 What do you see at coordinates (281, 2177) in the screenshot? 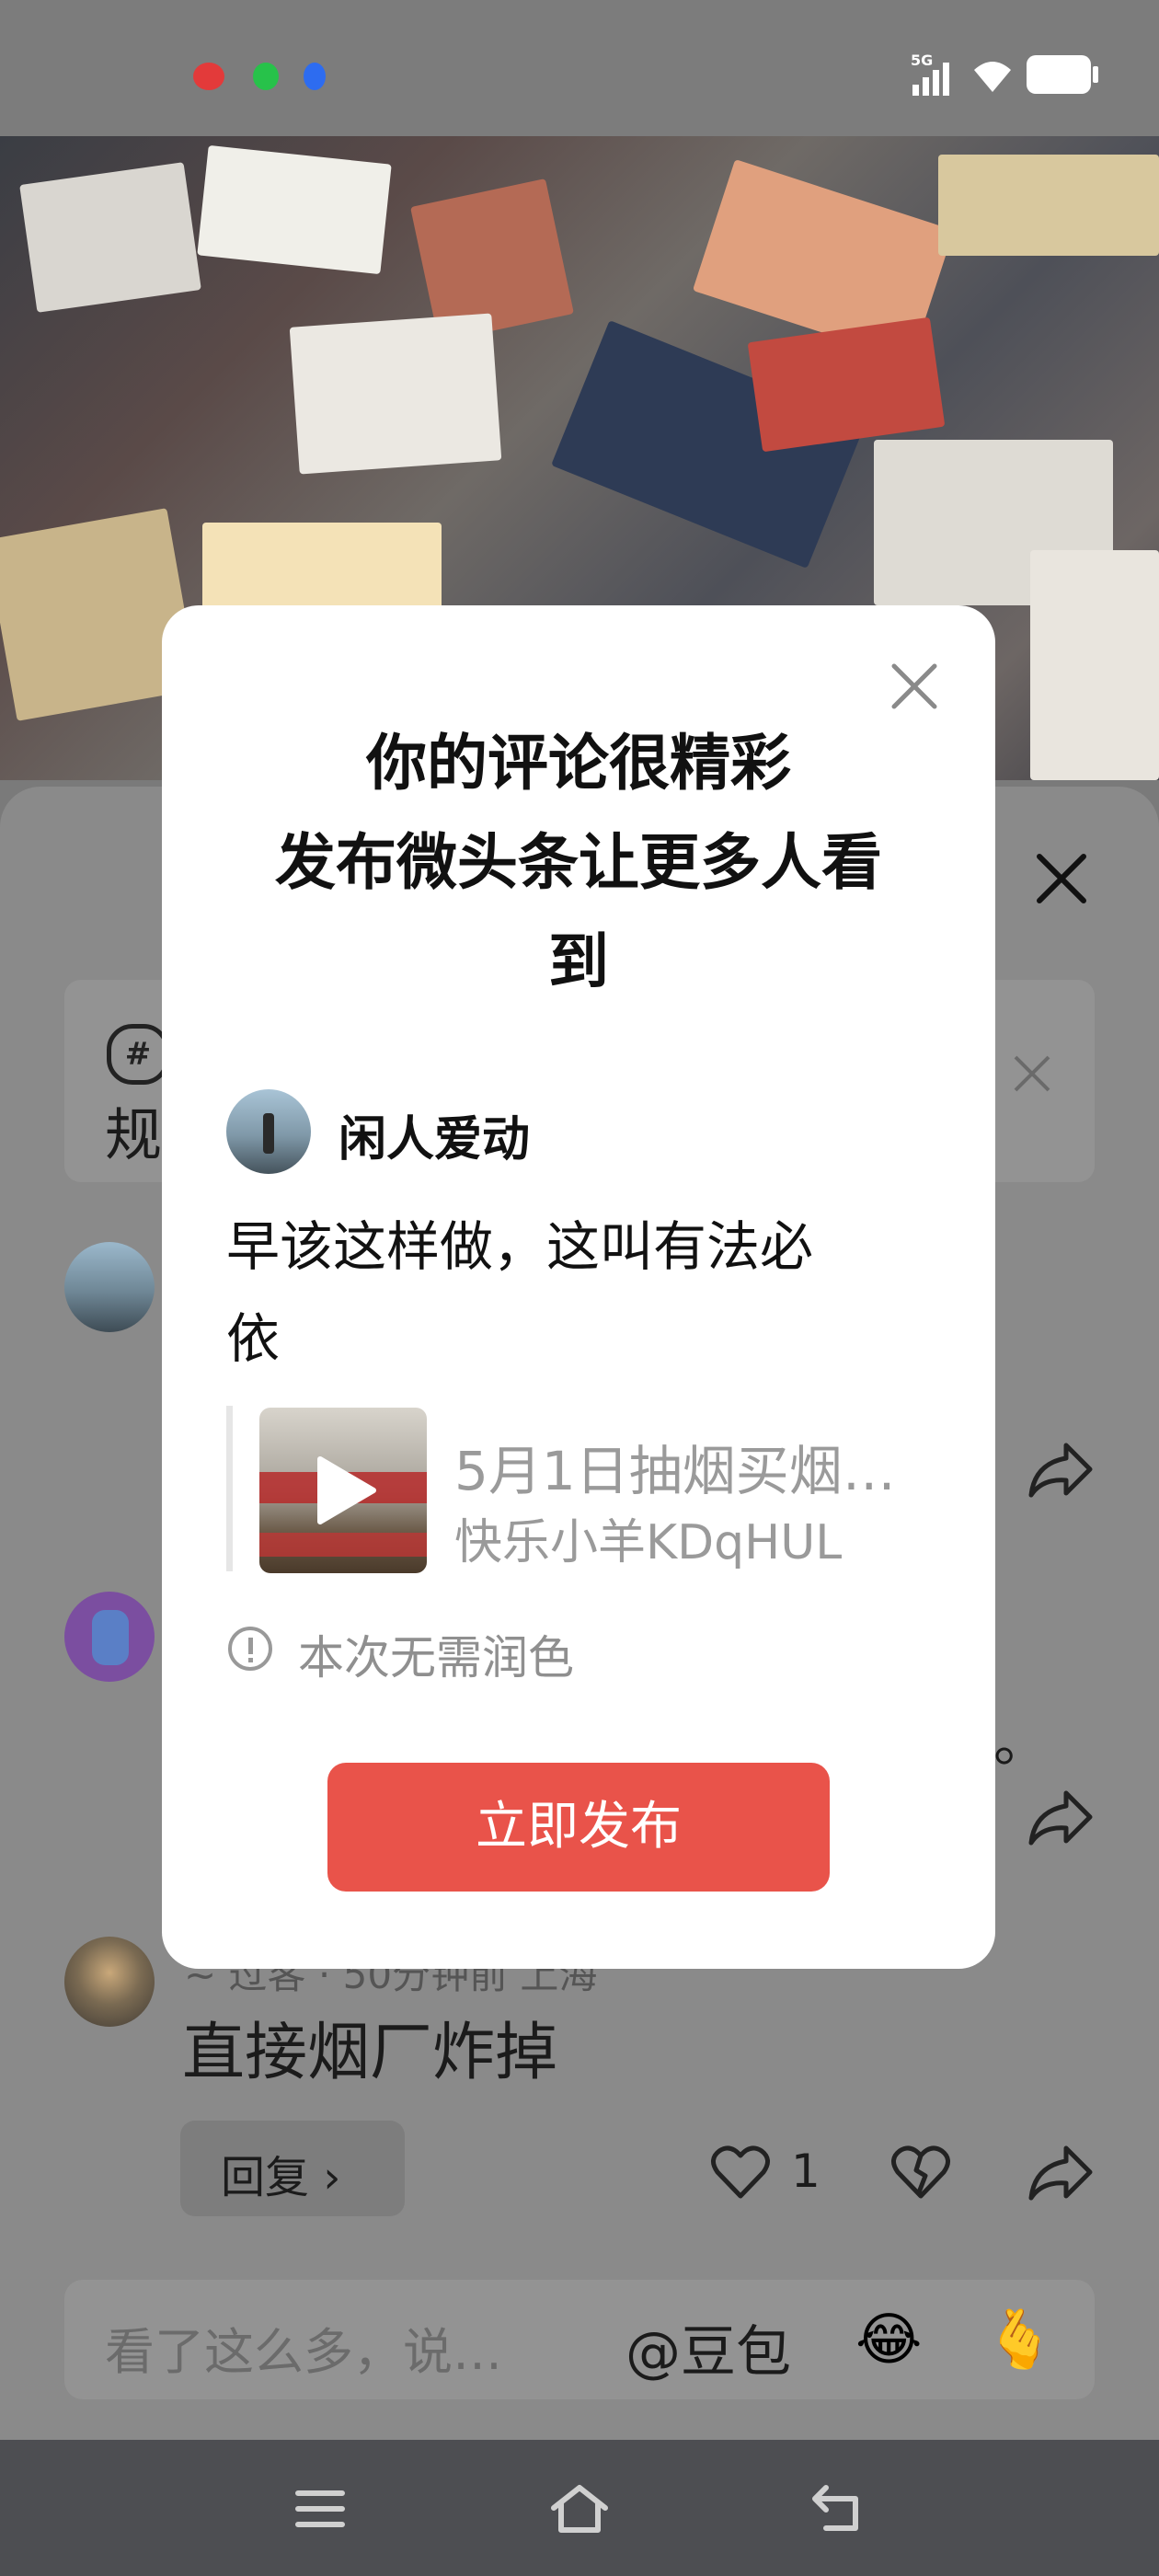
I see `reply-label: 回复 ›` at bounding box center [281, 2177].